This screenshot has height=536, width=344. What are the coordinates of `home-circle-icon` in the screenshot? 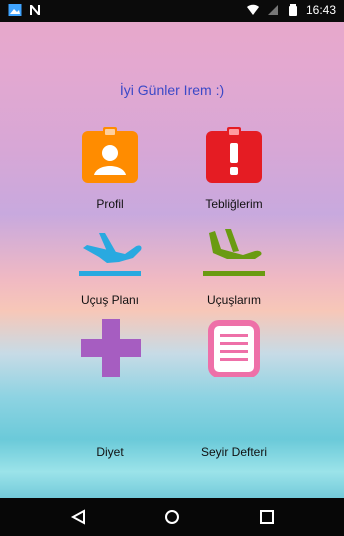 It's located at (172, 517).